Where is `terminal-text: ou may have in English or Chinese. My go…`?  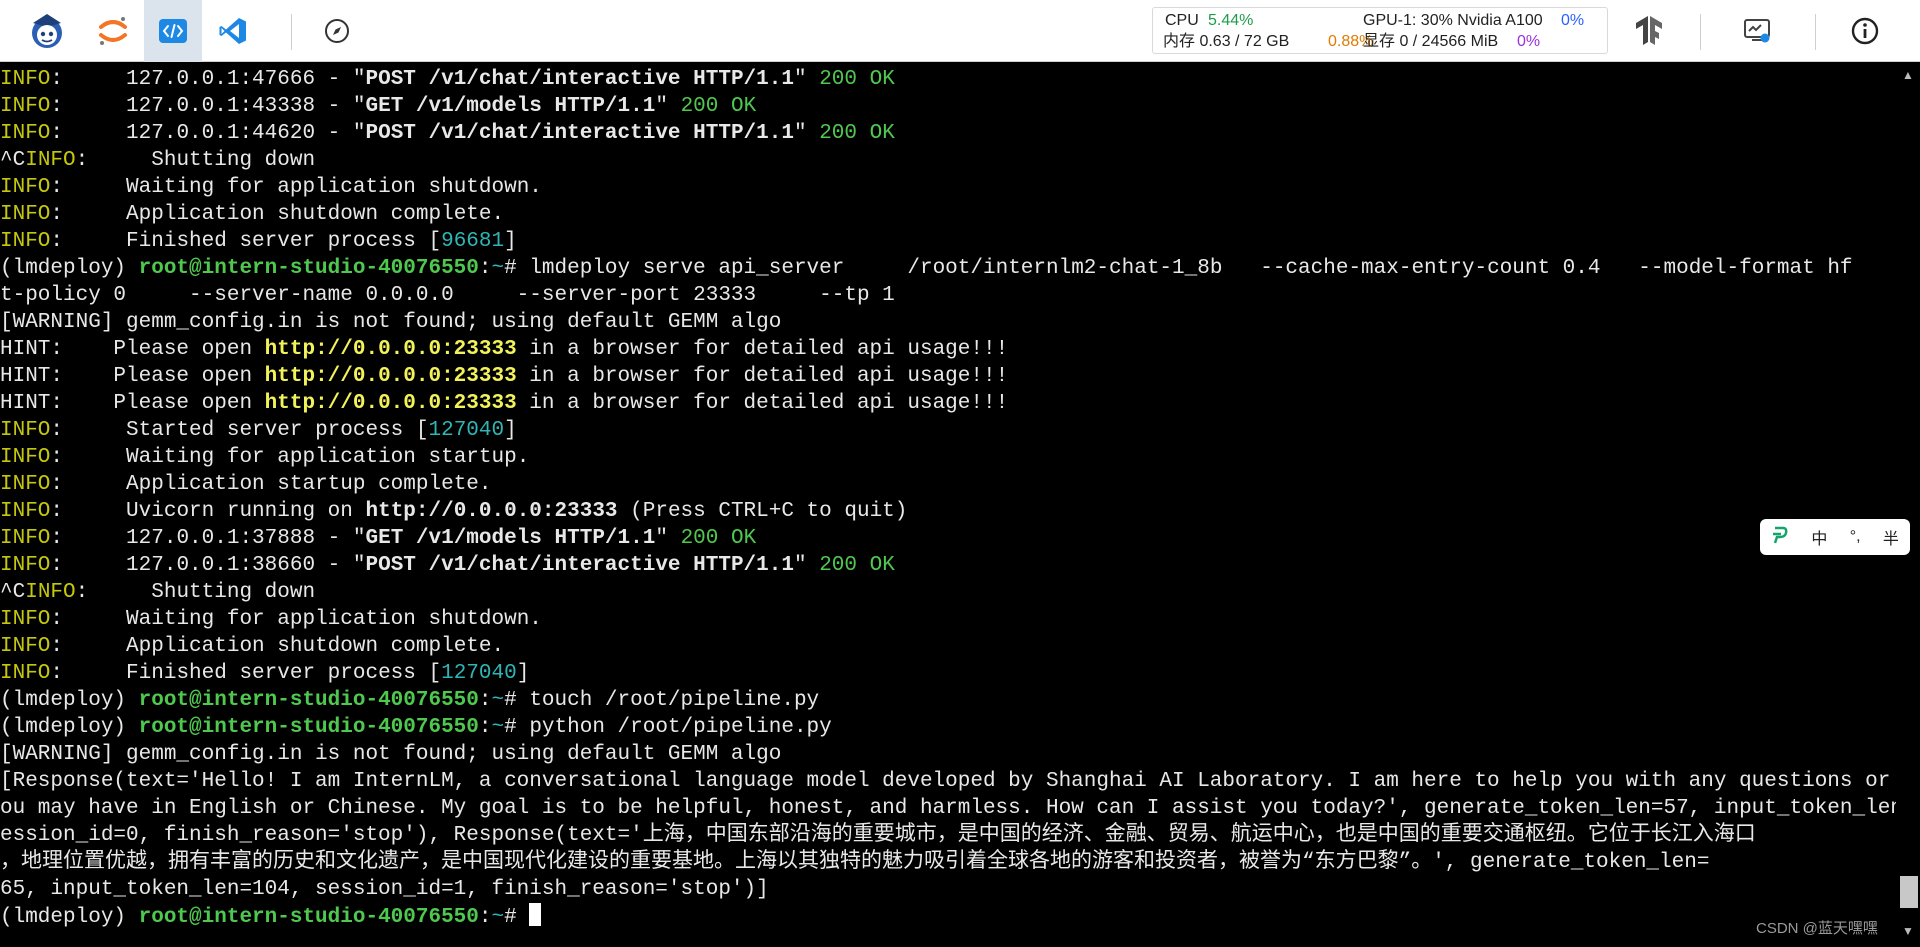
terminal-text: ou may have in English or Chinese. My go… is located at coordinates (948, 808).